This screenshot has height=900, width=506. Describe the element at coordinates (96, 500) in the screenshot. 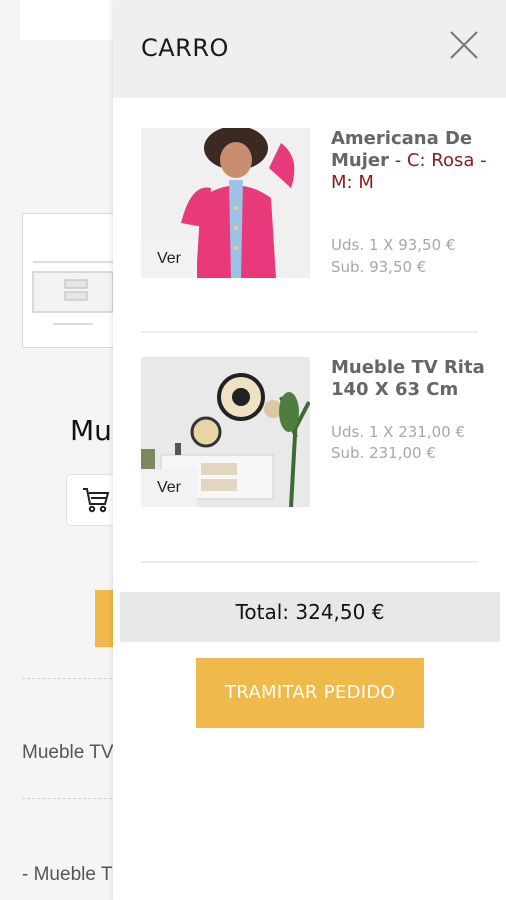

I see `cart-icon` at that location.